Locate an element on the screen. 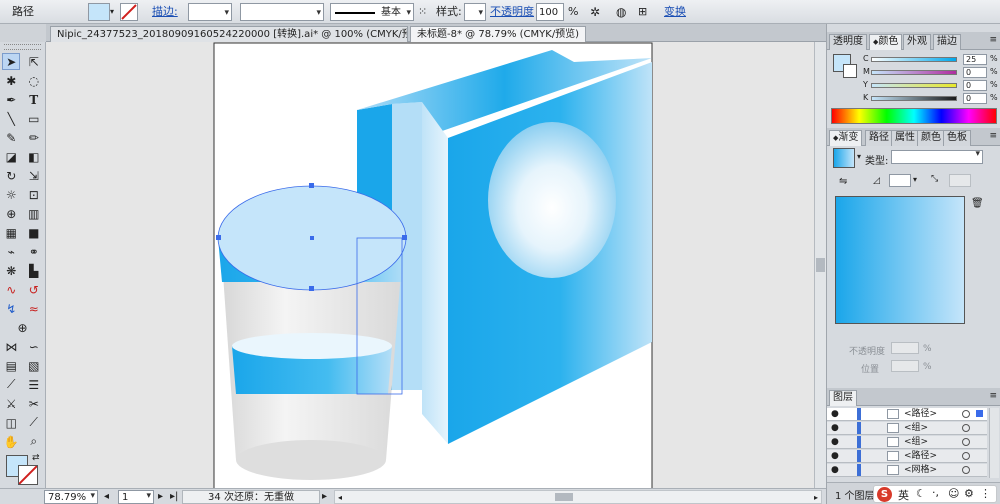 This screenshot has height=504, width=1000. column-graph-tool-icon: ▙ is located at coordinates (34, 270).